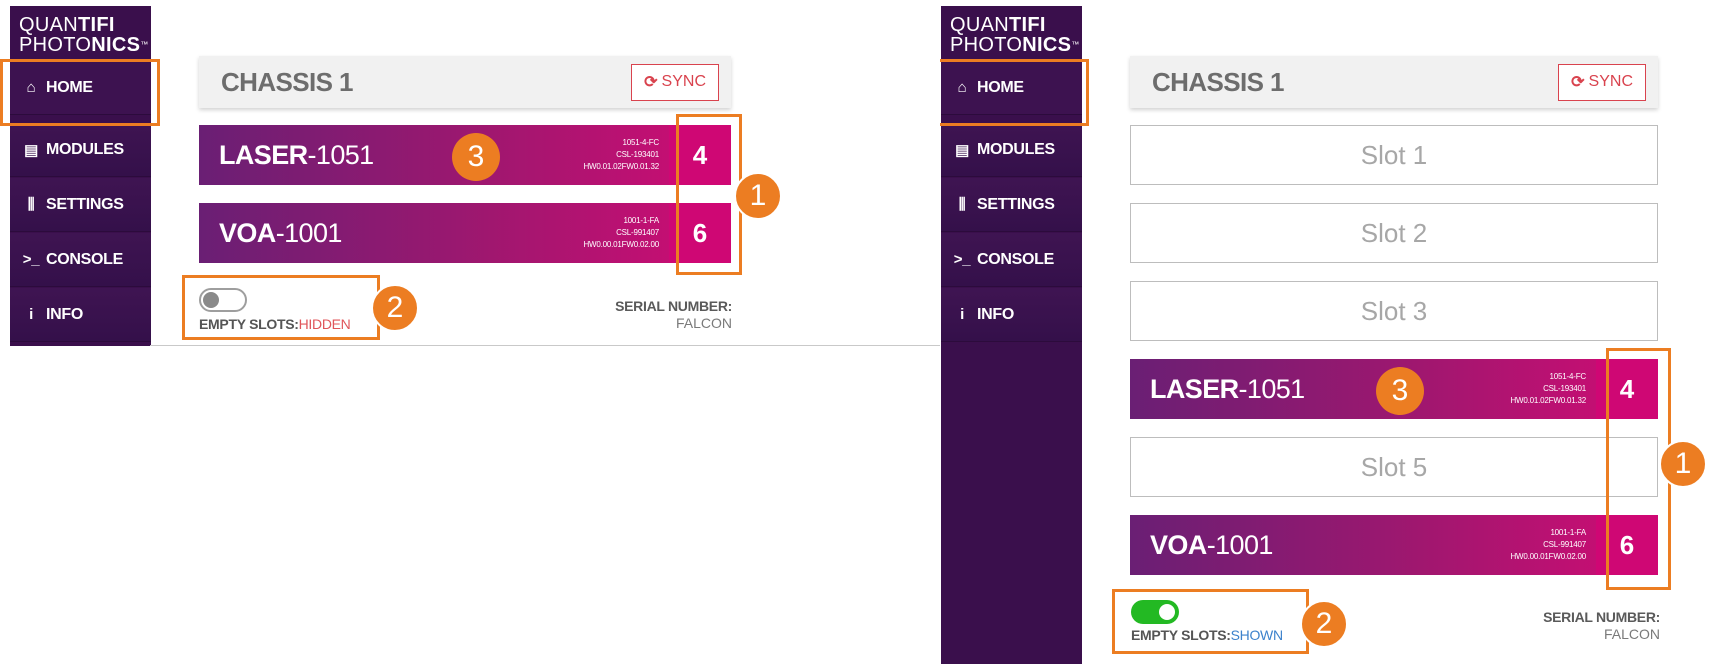 Image resolution: width=1711 pixels, height=664 pixels. I want to click on empty-slot-1: Slot 1, so click(1394, 155).